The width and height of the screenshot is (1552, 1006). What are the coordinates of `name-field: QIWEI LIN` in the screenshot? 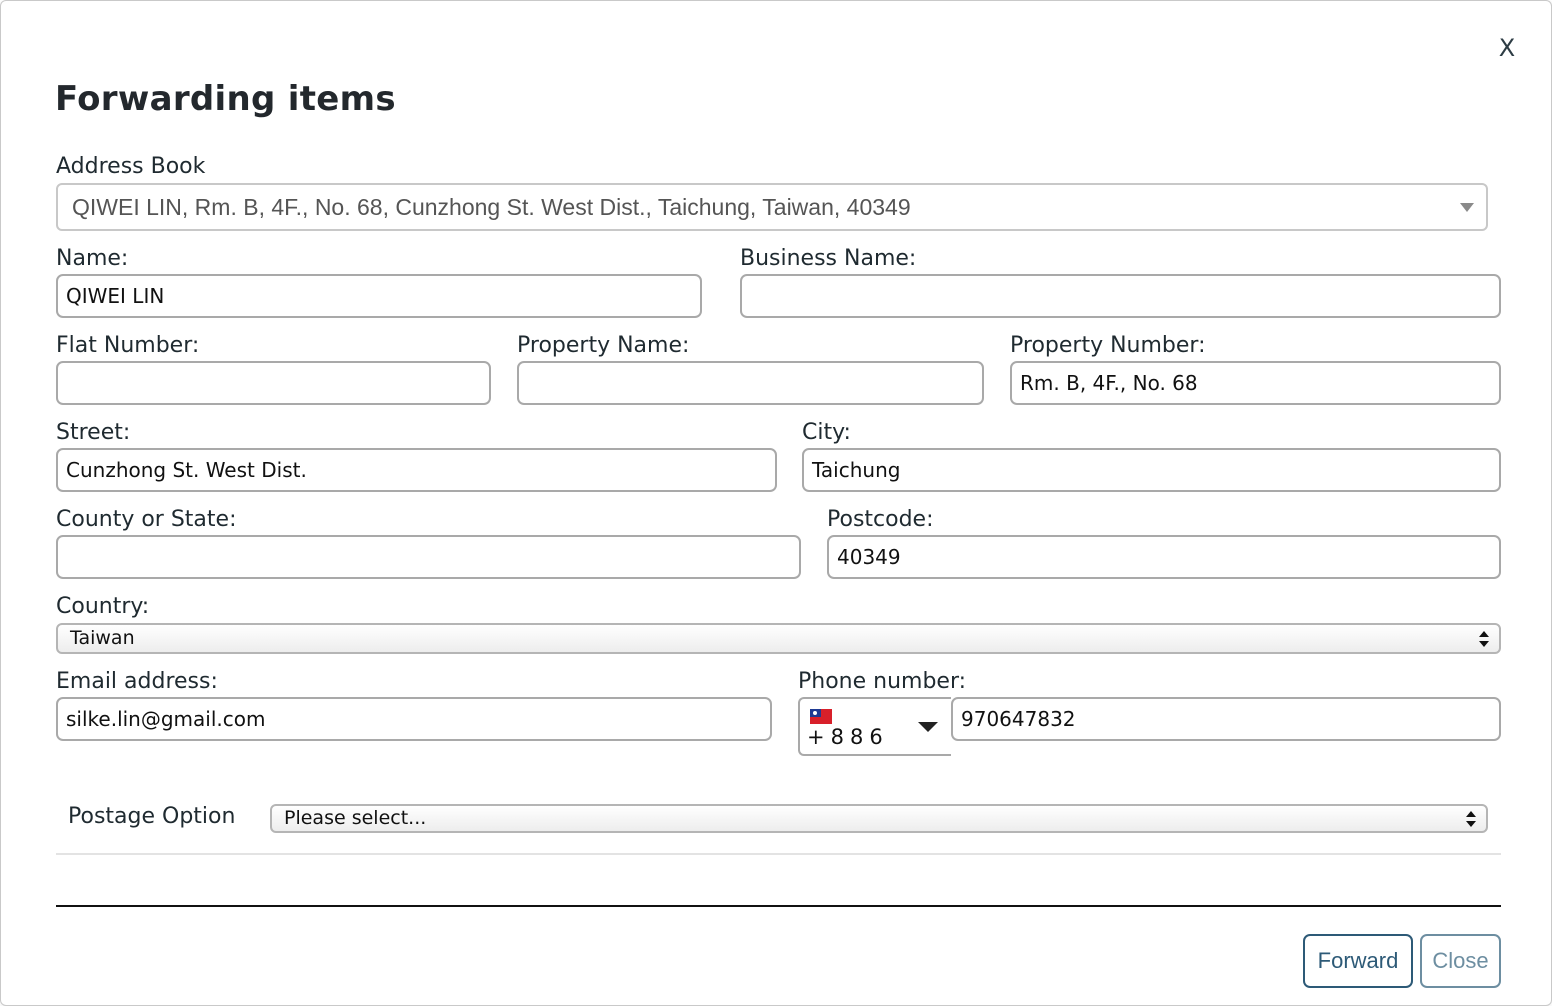 It's located at (379, 296).